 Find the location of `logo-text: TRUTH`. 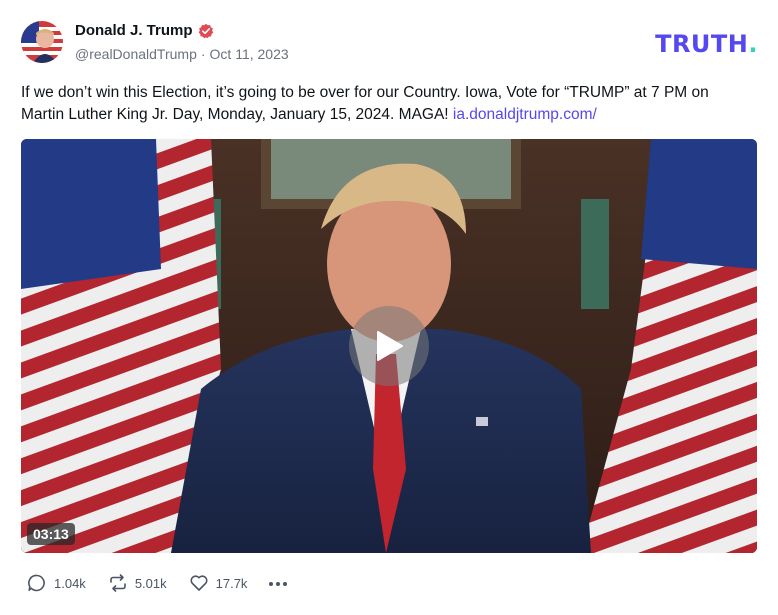

logo-text: TRUTH is located at coordinates (702, 44).